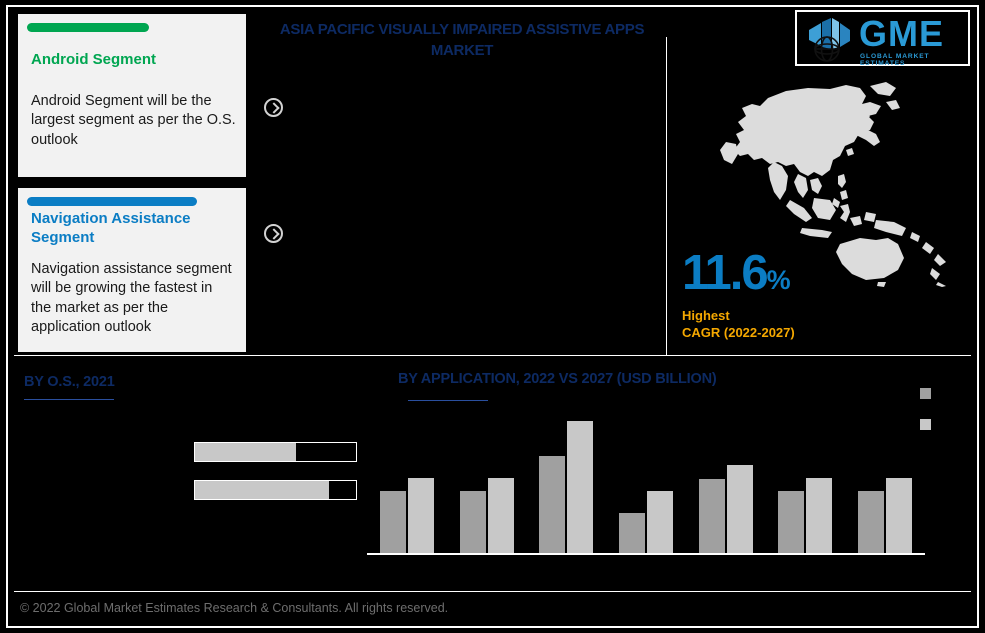 This screenshot has width=985, height=633. I want to click on bar-app-3-2027, so click(580, 487).